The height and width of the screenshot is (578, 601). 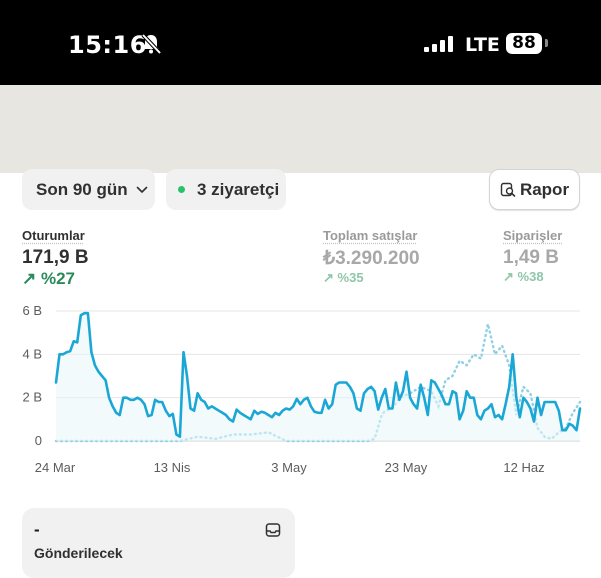 I want to click on x-tick-label: 12 Haz, so click(x=523, y=467).